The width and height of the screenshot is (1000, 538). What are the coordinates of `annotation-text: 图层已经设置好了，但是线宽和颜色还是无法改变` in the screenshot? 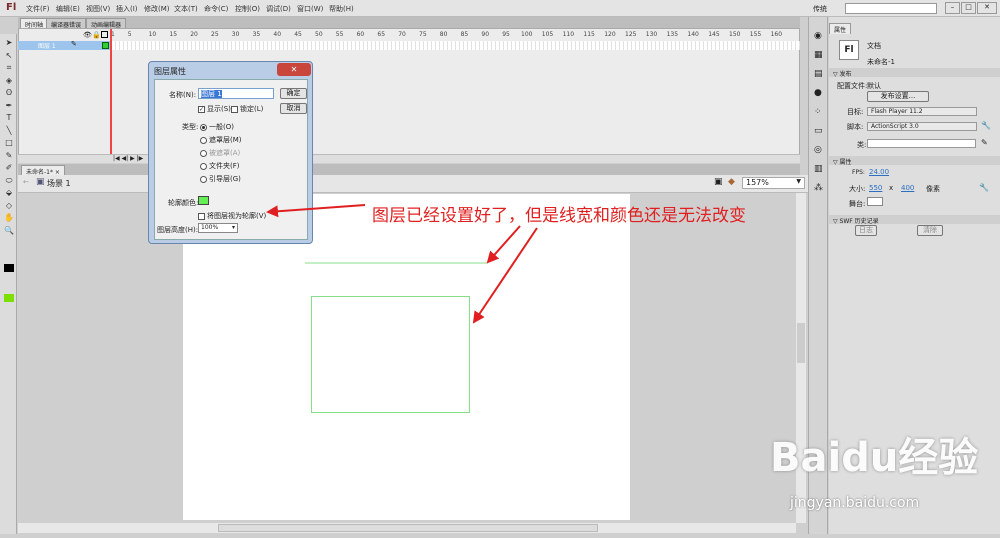 It's located at (559, 216).